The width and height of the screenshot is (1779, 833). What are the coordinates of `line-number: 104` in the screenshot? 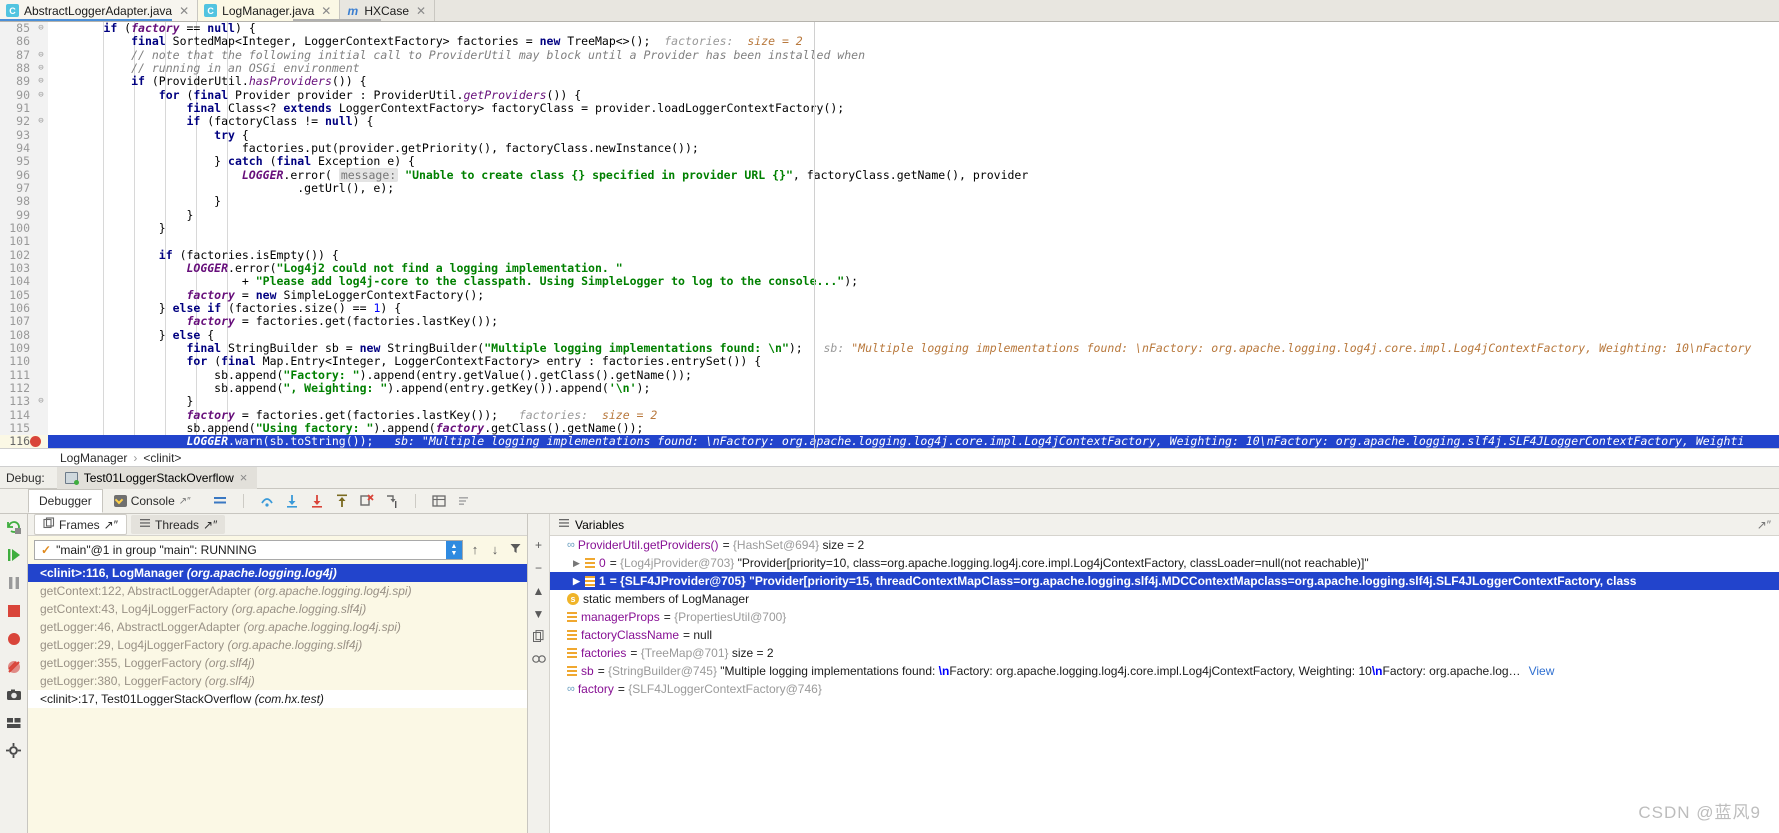 It's located at (17, 281).